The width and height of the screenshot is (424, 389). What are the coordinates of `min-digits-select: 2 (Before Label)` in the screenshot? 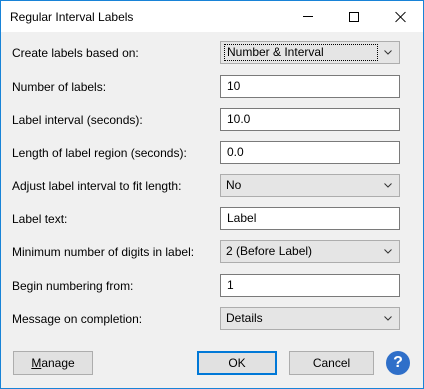 It's located at (310, 251).